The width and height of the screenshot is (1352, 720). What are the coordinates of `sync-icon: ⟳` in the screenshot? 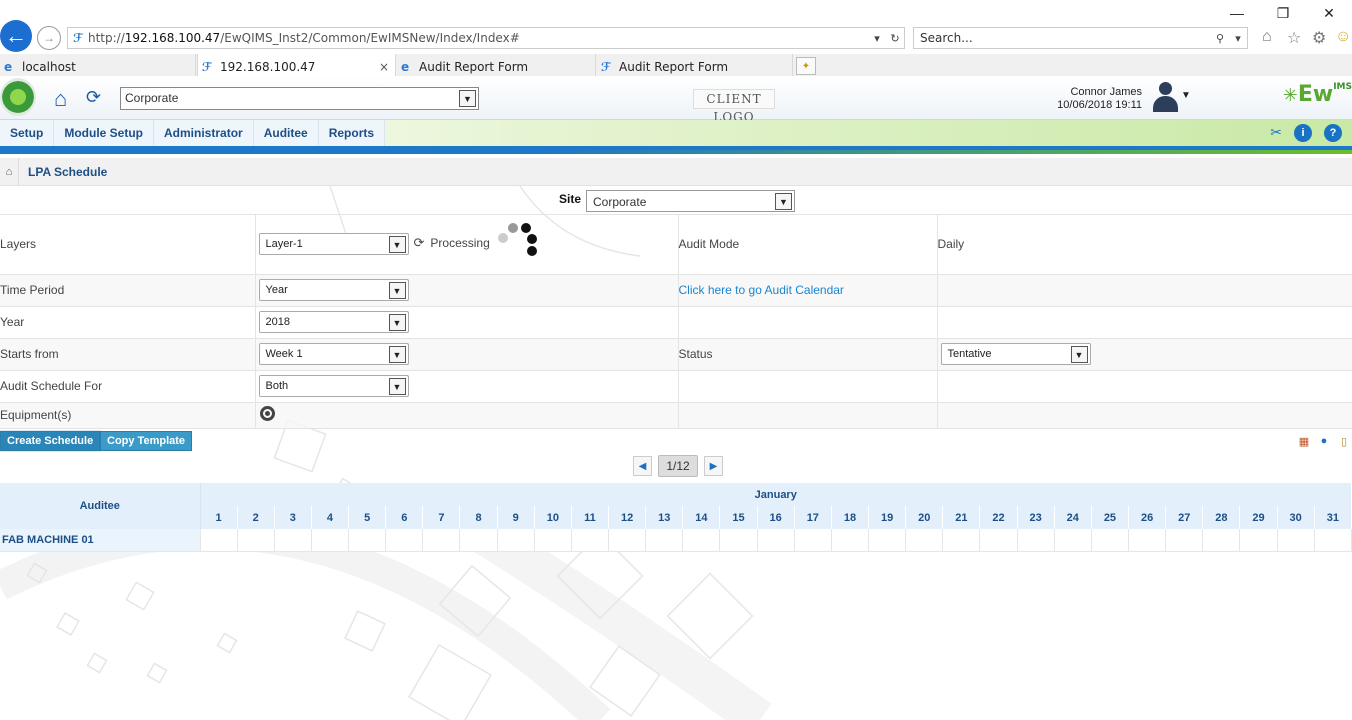 It's located at (93, 97).